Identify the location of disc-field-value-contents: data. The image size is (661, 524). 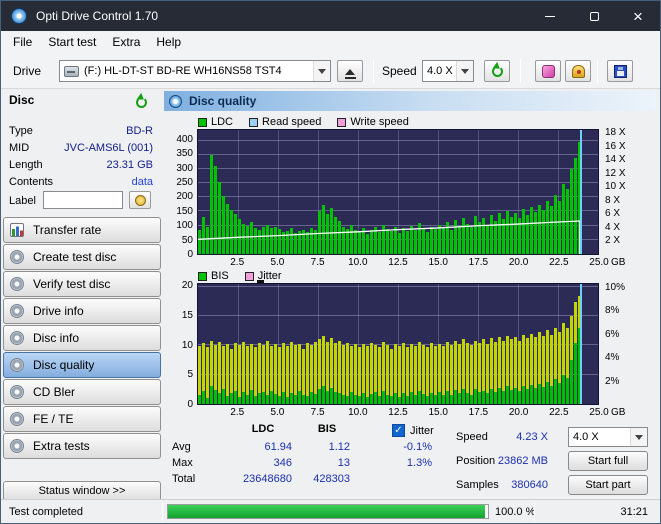
(142, 182).